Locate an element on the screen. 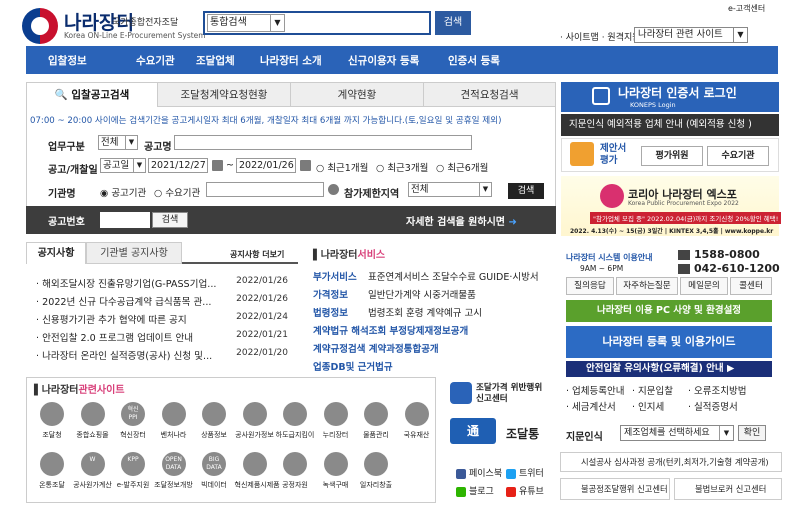  fingerprint-confirm-button: 확인 is located at coordinates (752, 433).